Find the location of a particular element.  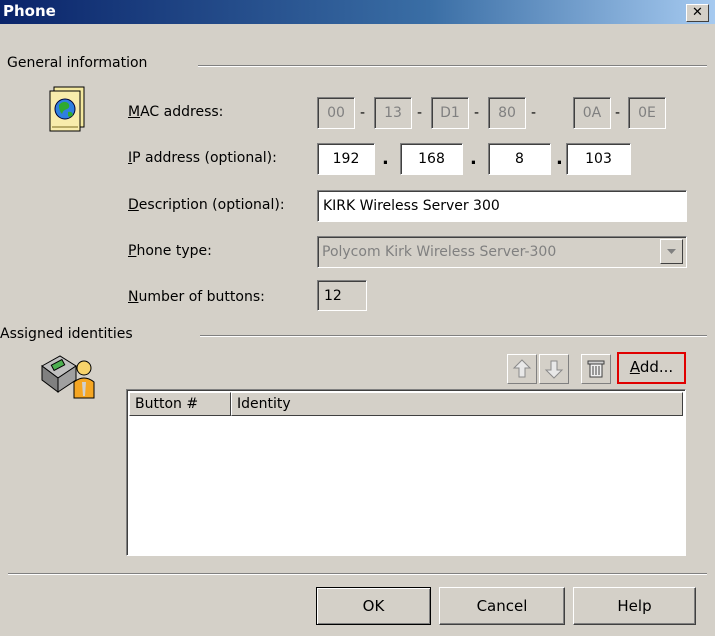

delete-button is located at coordinates (596, 369).